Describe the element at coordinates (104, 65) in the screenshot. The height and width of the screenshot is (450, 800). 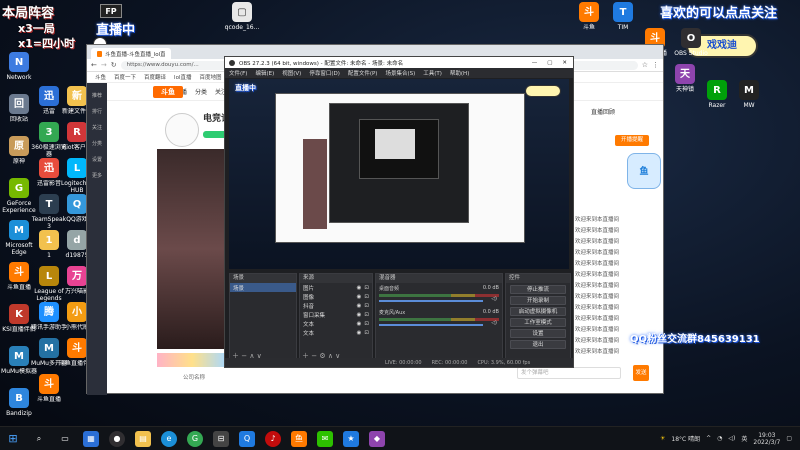
I see `forward-icon: →` at that location.